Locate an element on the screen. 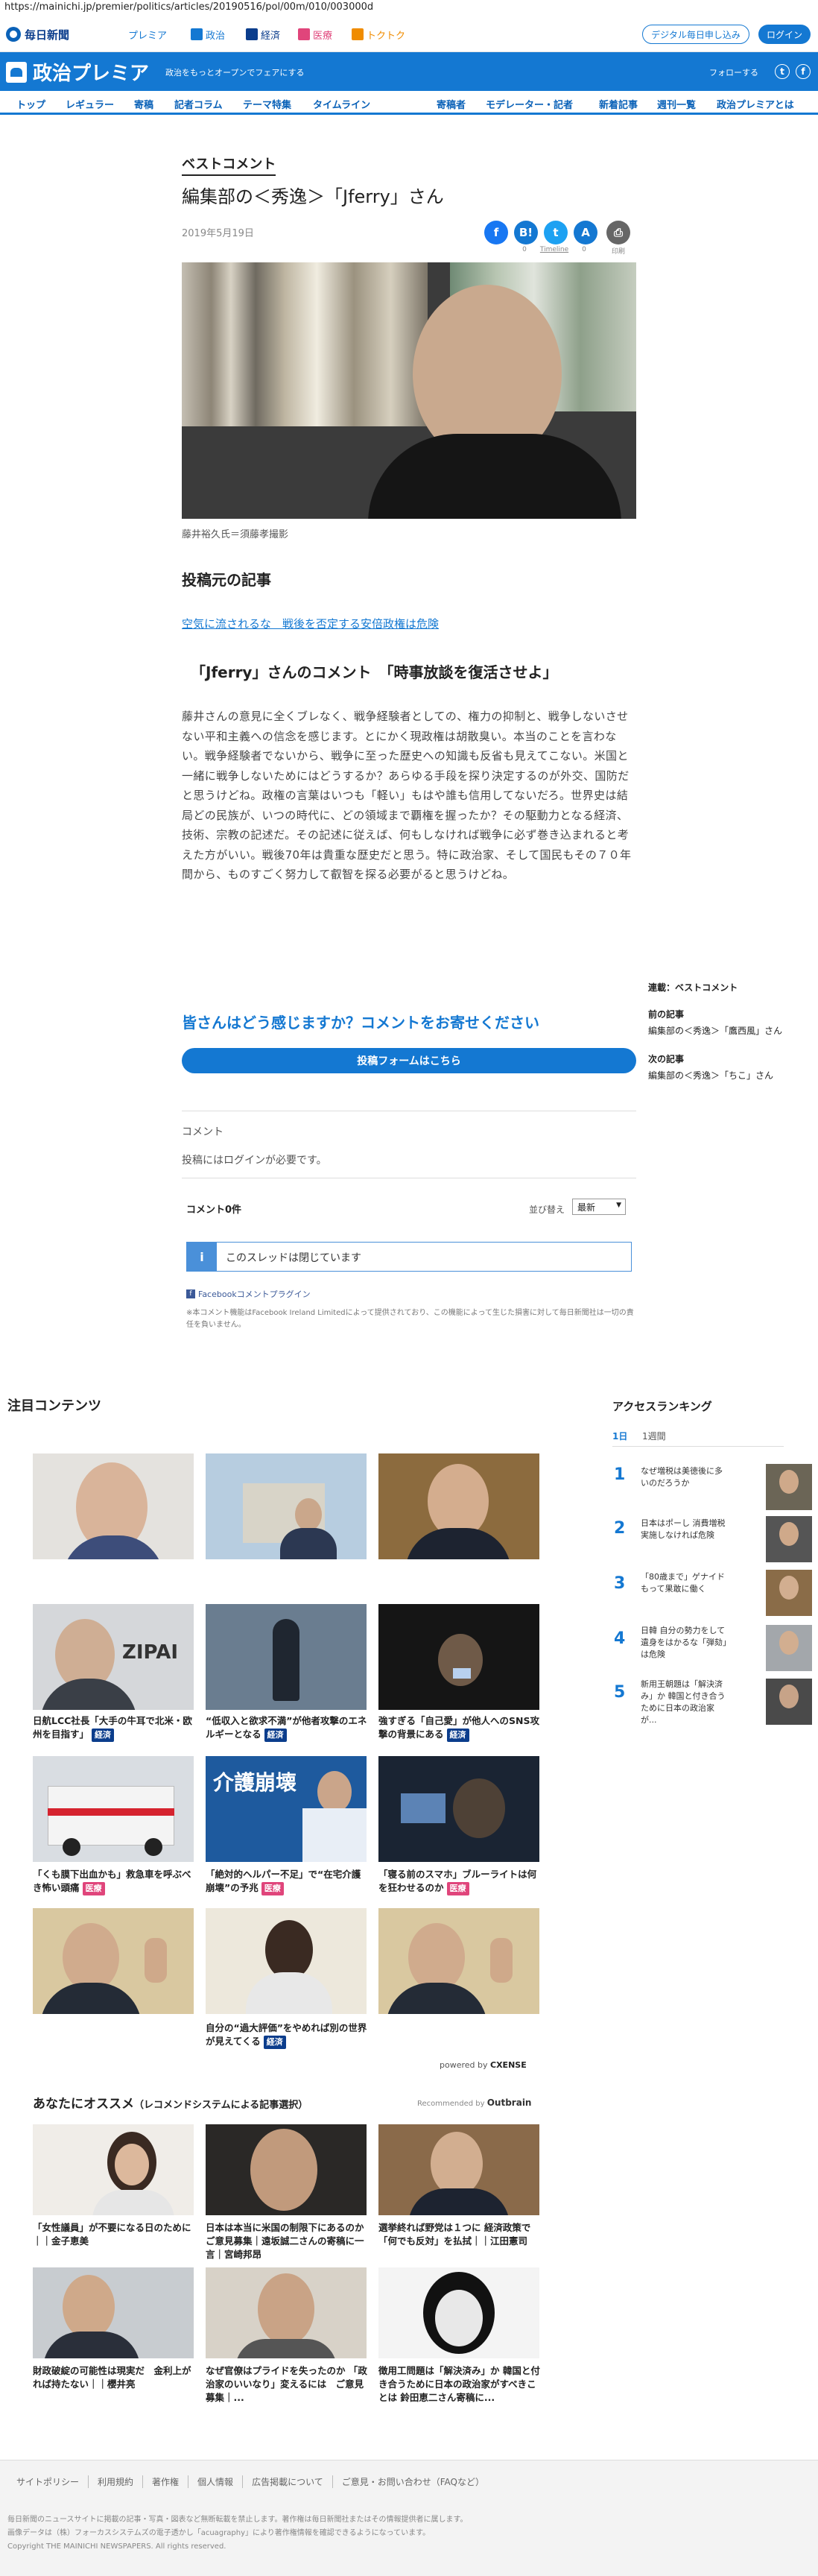  hatena-count: 0 is located at coordinates (524, 249).